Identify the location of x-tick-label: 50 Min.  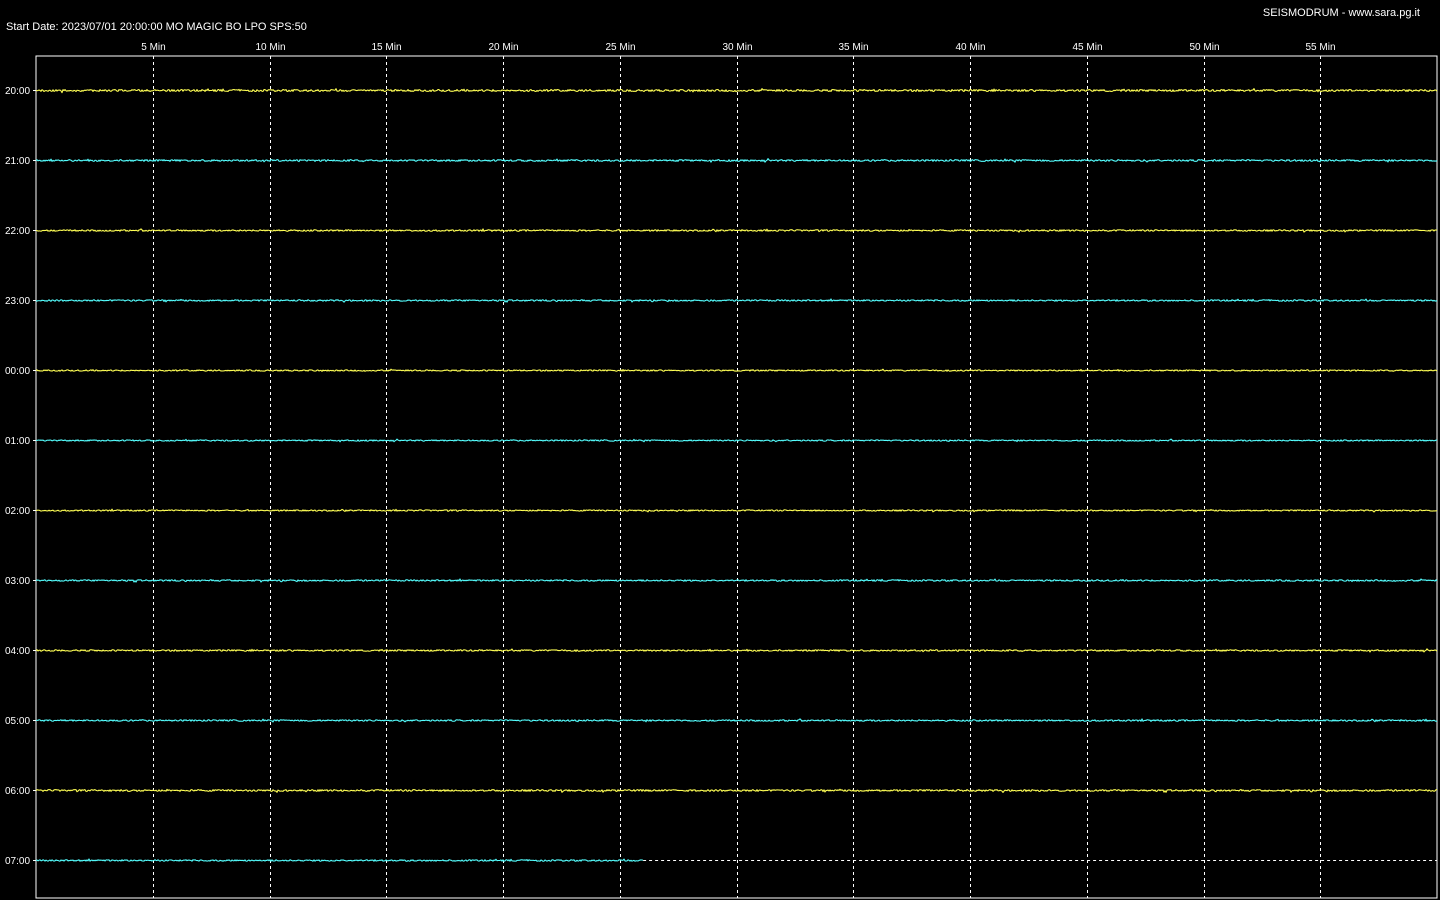
(1204, 47).